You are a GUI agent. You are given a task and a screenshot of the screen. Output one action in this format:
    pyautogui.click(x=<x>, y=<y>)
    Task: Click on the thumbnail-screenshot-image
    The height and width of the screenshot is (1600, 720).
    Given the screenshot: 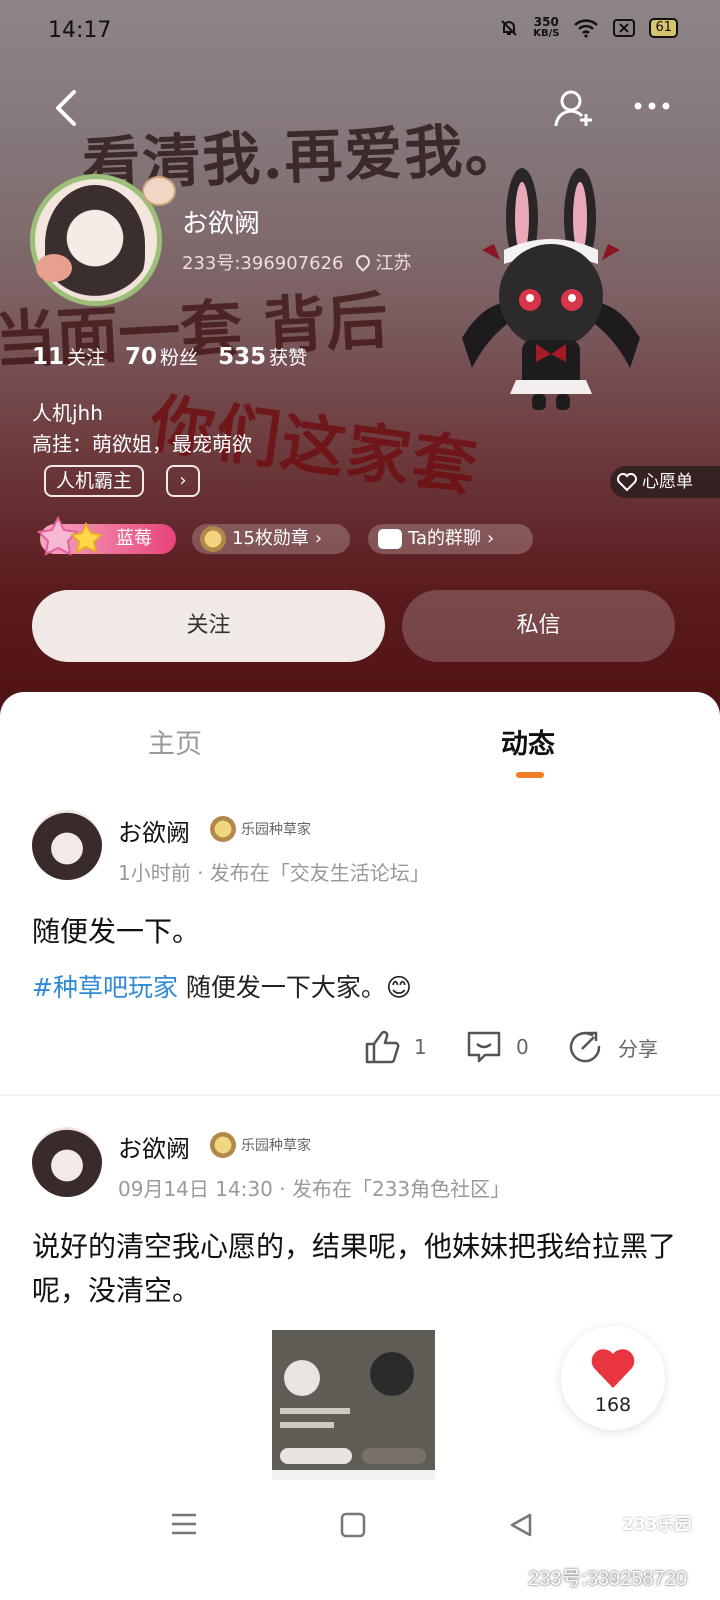 What is the action you would take?
    pyautogui.click(x=353, y=1405)
    